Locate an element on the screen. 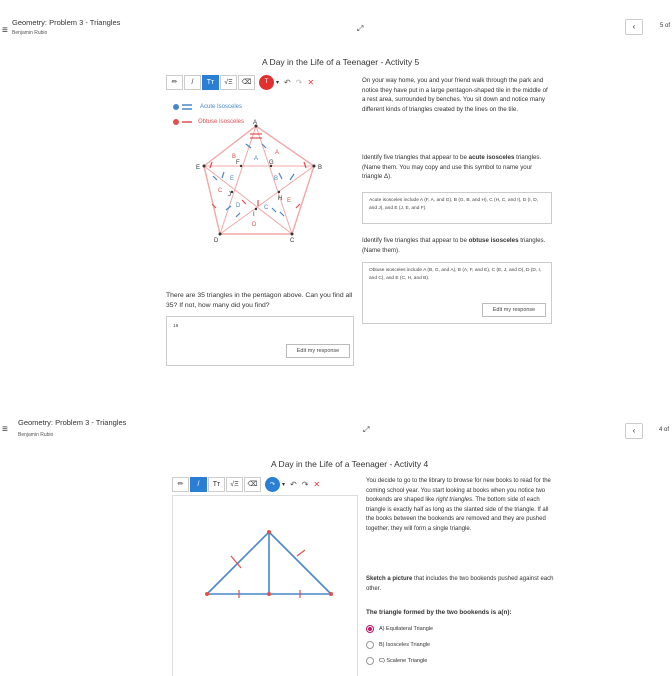  previous-page-button-2: ‹ is located at coordinates (634, 431).